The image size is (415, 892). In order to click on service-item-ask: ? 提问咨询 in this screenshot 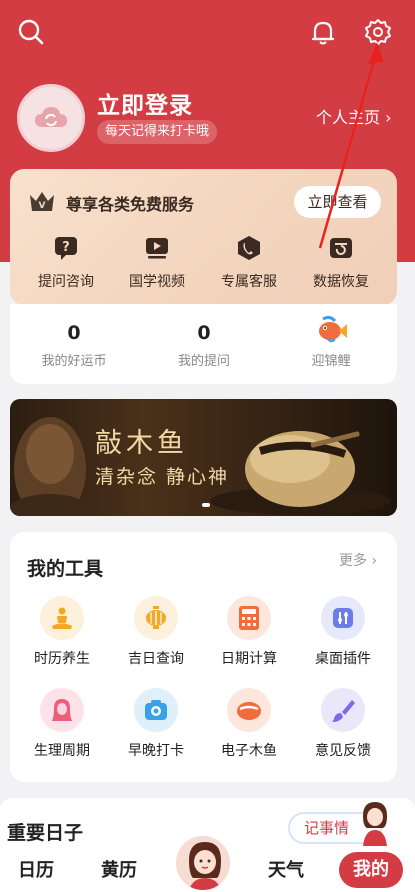, I will do `click(66, 262)`.